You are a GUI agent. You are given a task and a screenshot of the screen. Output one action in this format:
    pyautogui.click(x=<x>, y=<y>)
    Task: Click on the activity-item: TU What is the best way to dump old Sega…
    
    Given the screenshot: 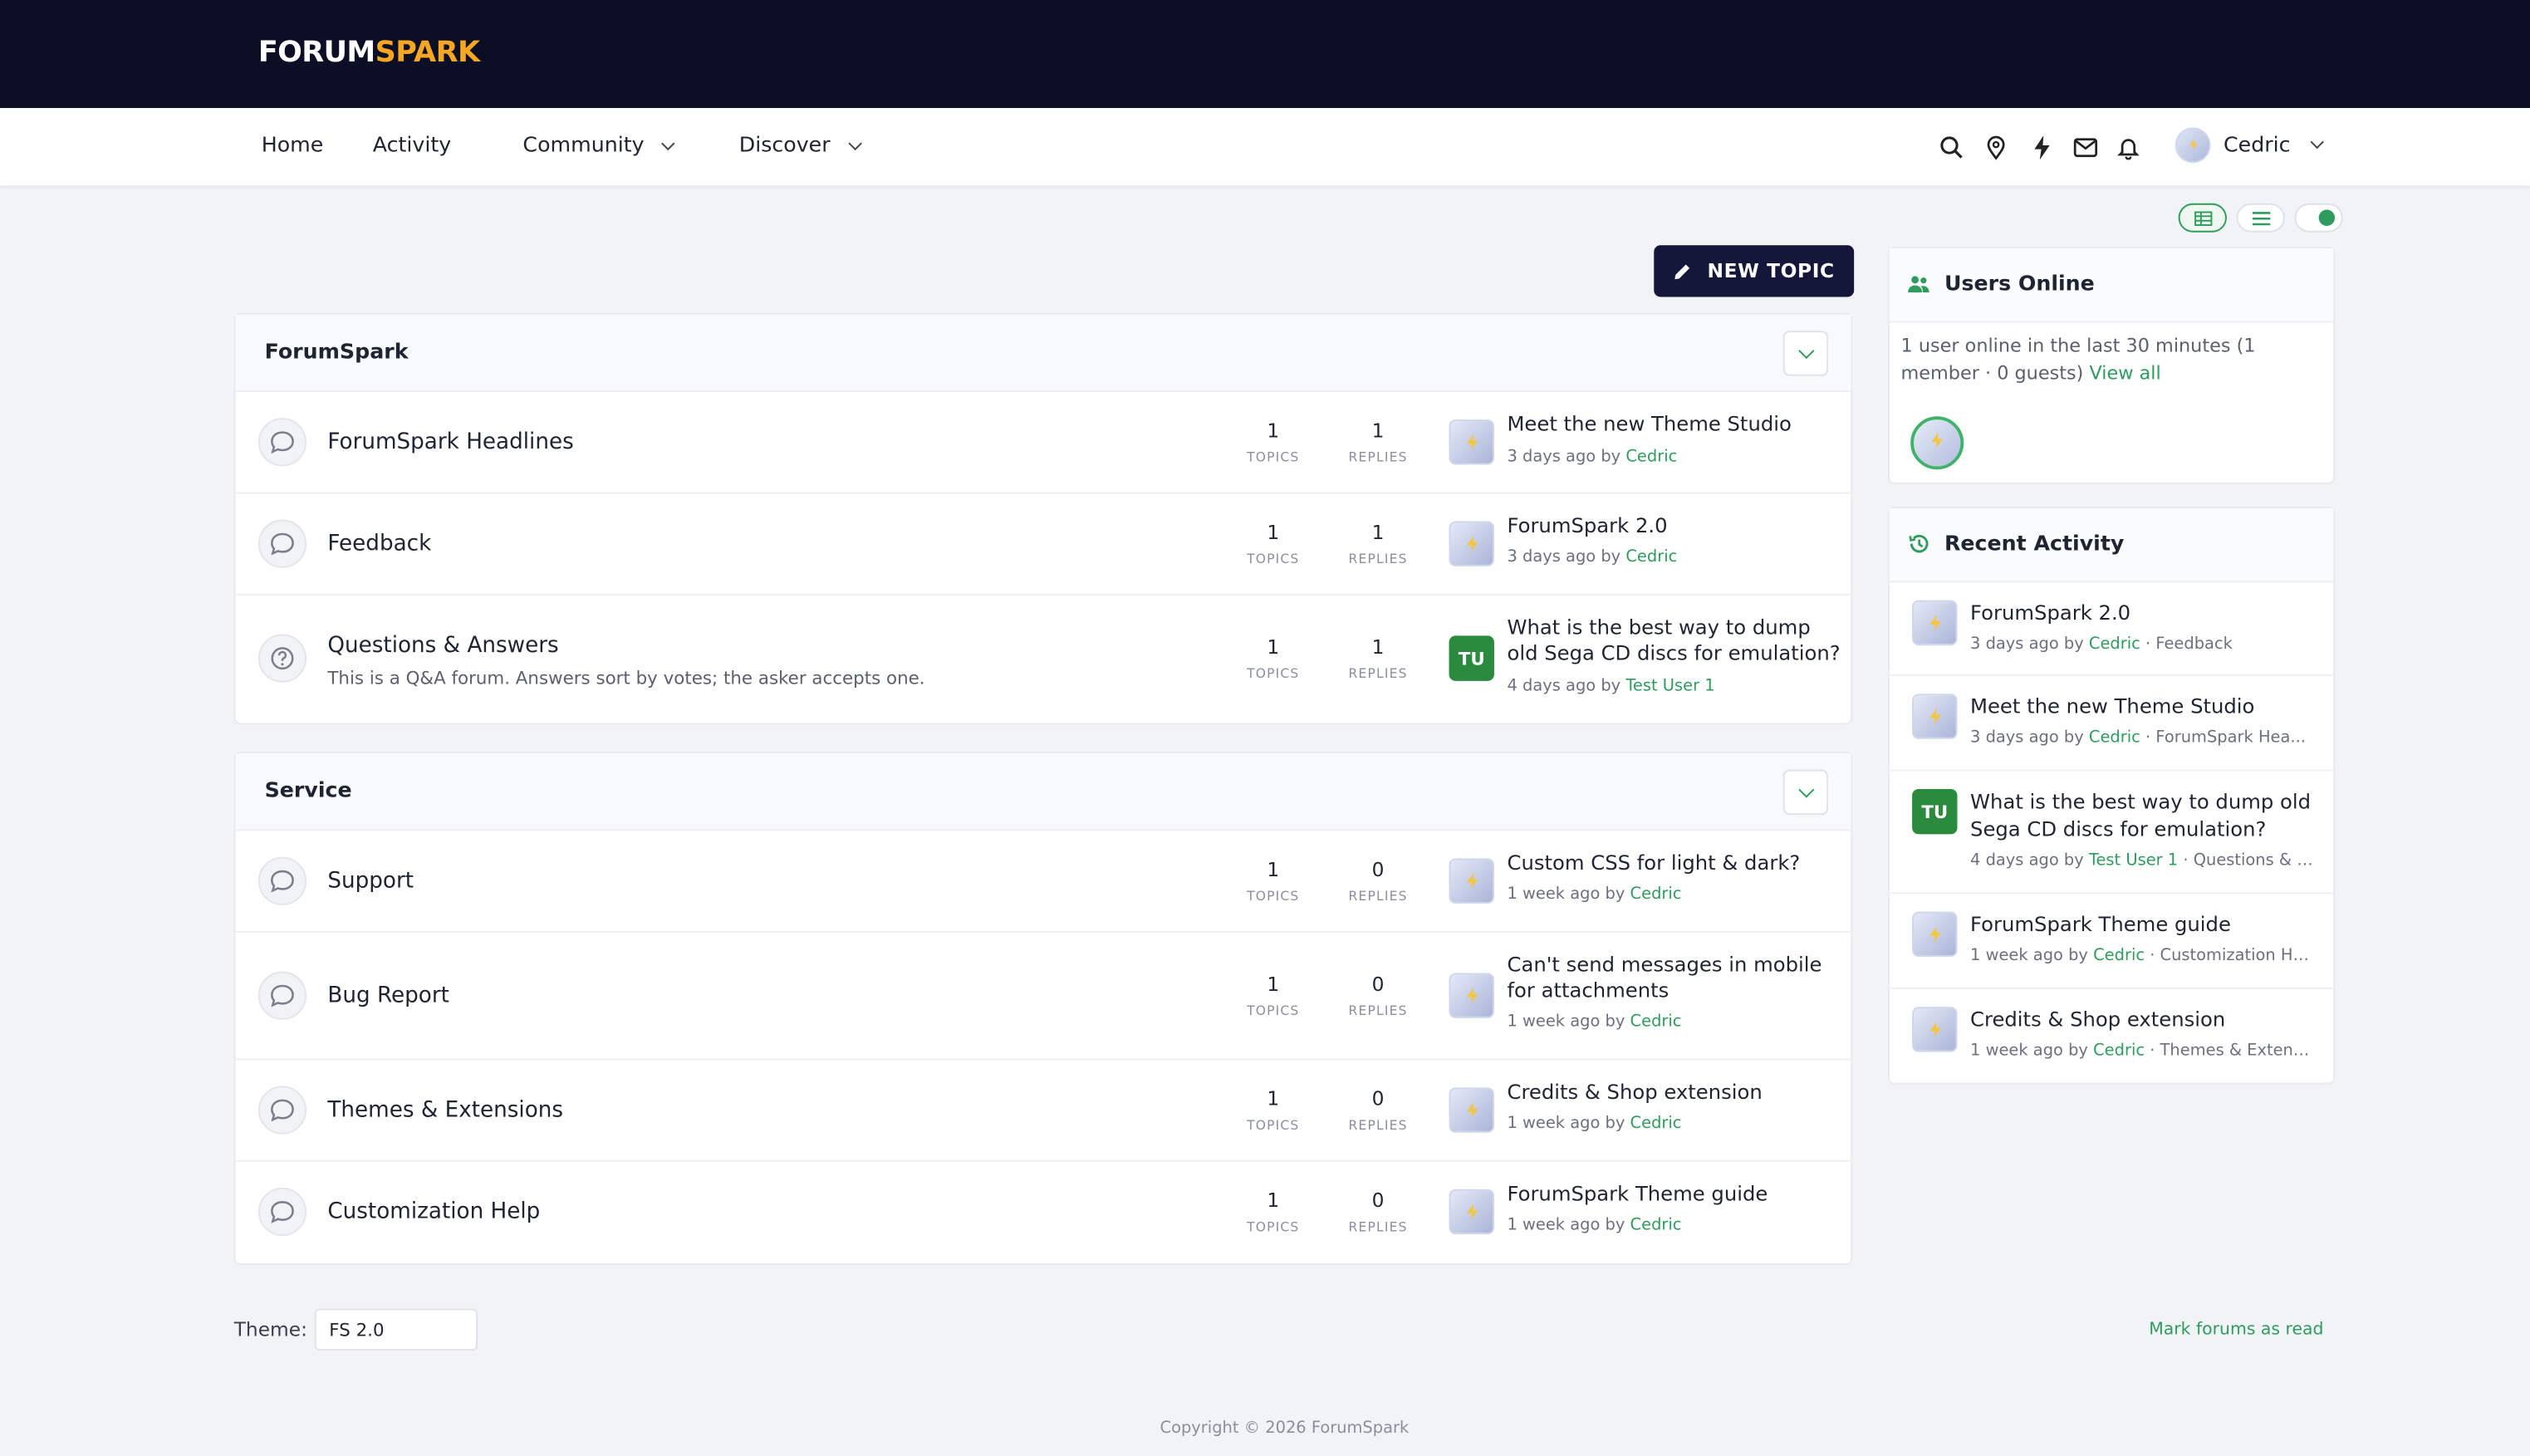 What is the action you would take?
    pyautogui.click(x=2111, y=833)
    